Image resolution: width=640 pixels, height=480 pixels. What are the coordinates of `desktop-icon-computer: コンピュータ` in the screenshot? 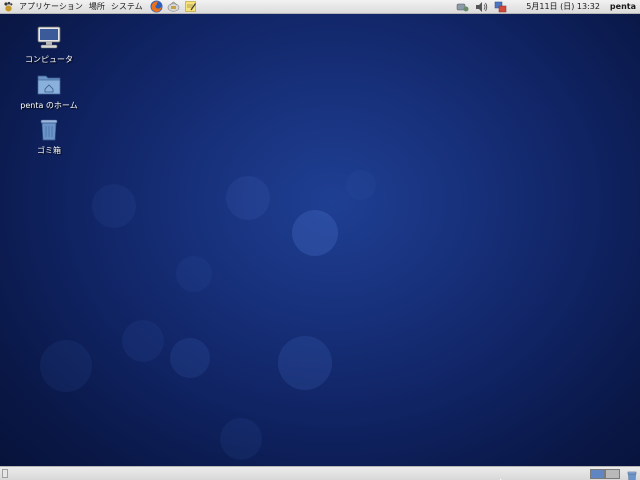 It's located at (49, 44).